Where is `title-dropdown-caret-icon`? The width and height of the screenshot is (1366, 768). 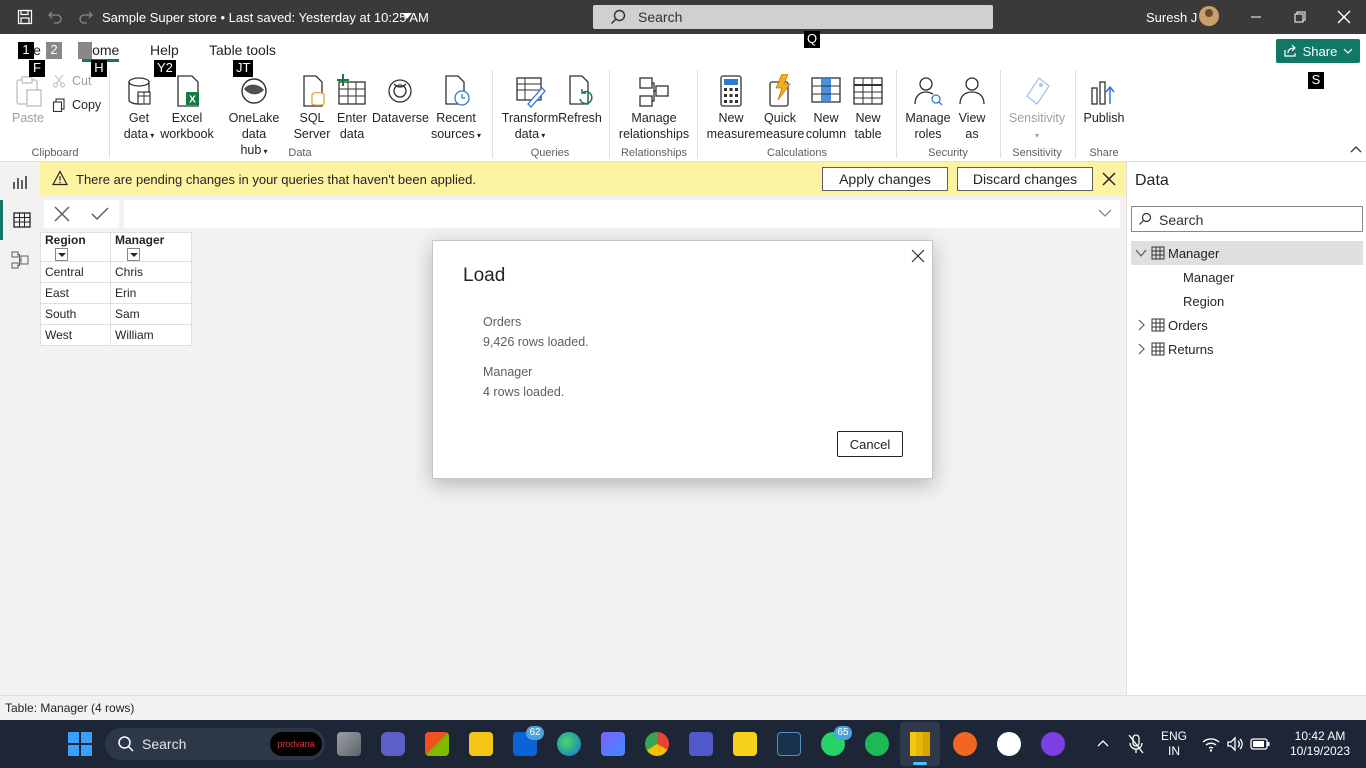
title-dropdown-caret-icon is located at coordinates (407, 16).